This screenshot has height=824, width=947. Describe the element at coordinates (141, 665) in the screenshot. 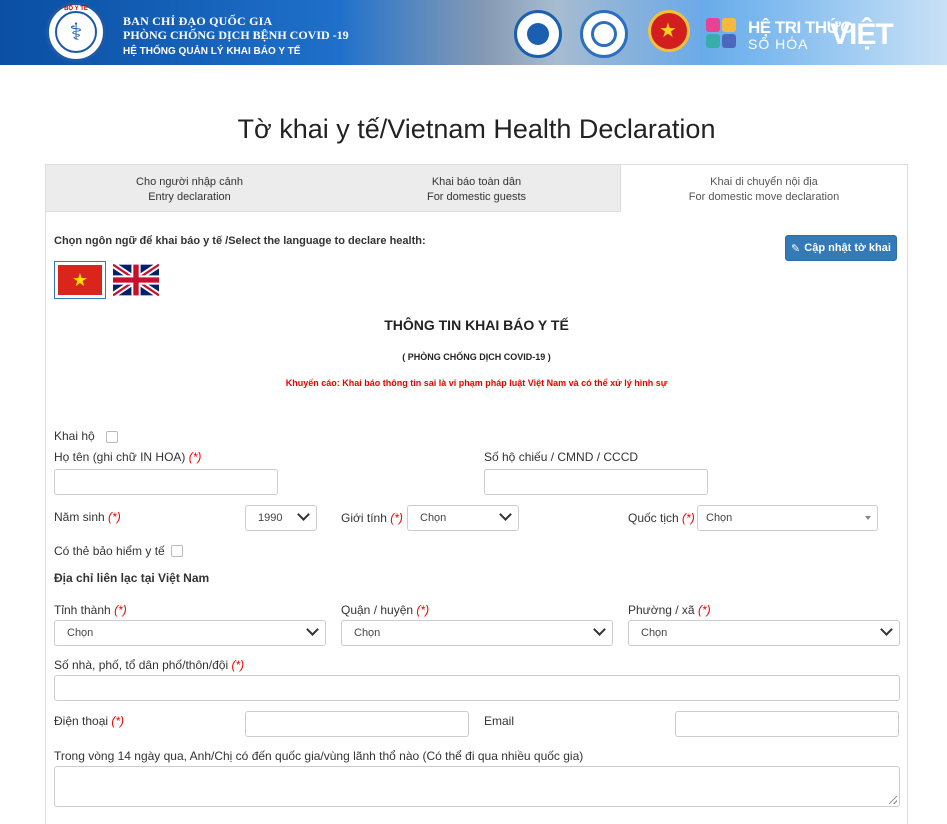

I see `street-label: Số nhà, phố, tổ dân phố/thôn/đội` at that location.